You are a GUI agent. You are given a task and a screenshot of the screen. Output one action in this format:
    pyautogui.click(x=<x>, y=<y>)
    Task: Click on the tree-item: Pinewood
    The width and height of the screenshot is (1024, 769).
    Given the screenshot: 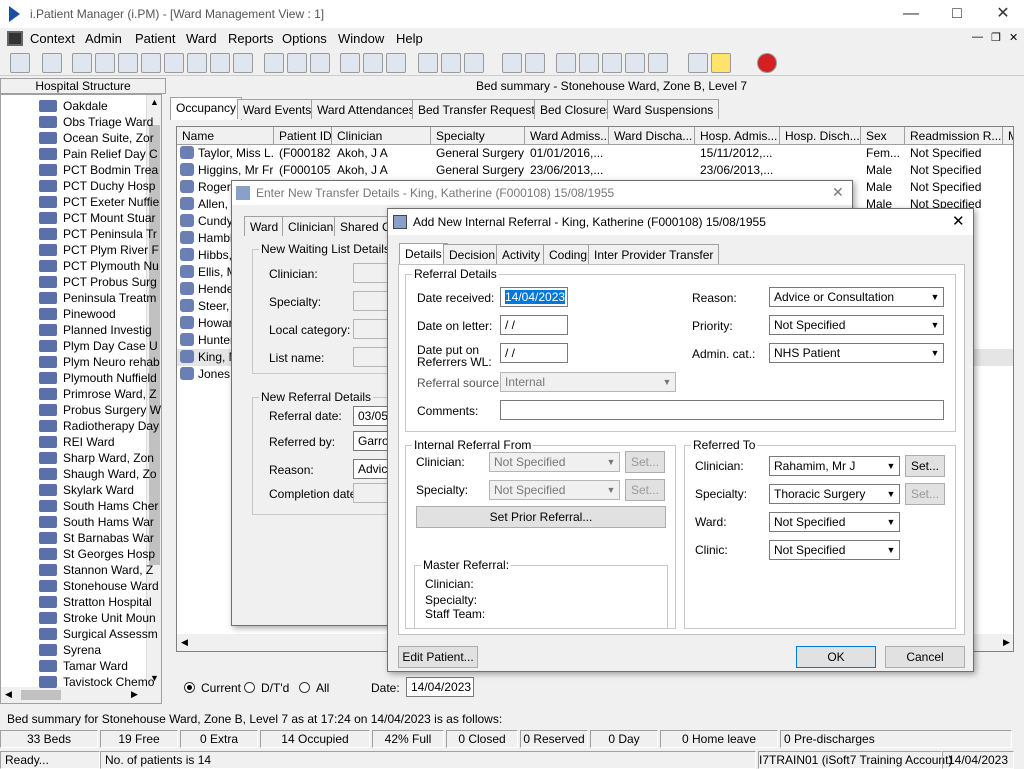 What is the action you would take?
    pyautogui.click(x=77, y=315)
    